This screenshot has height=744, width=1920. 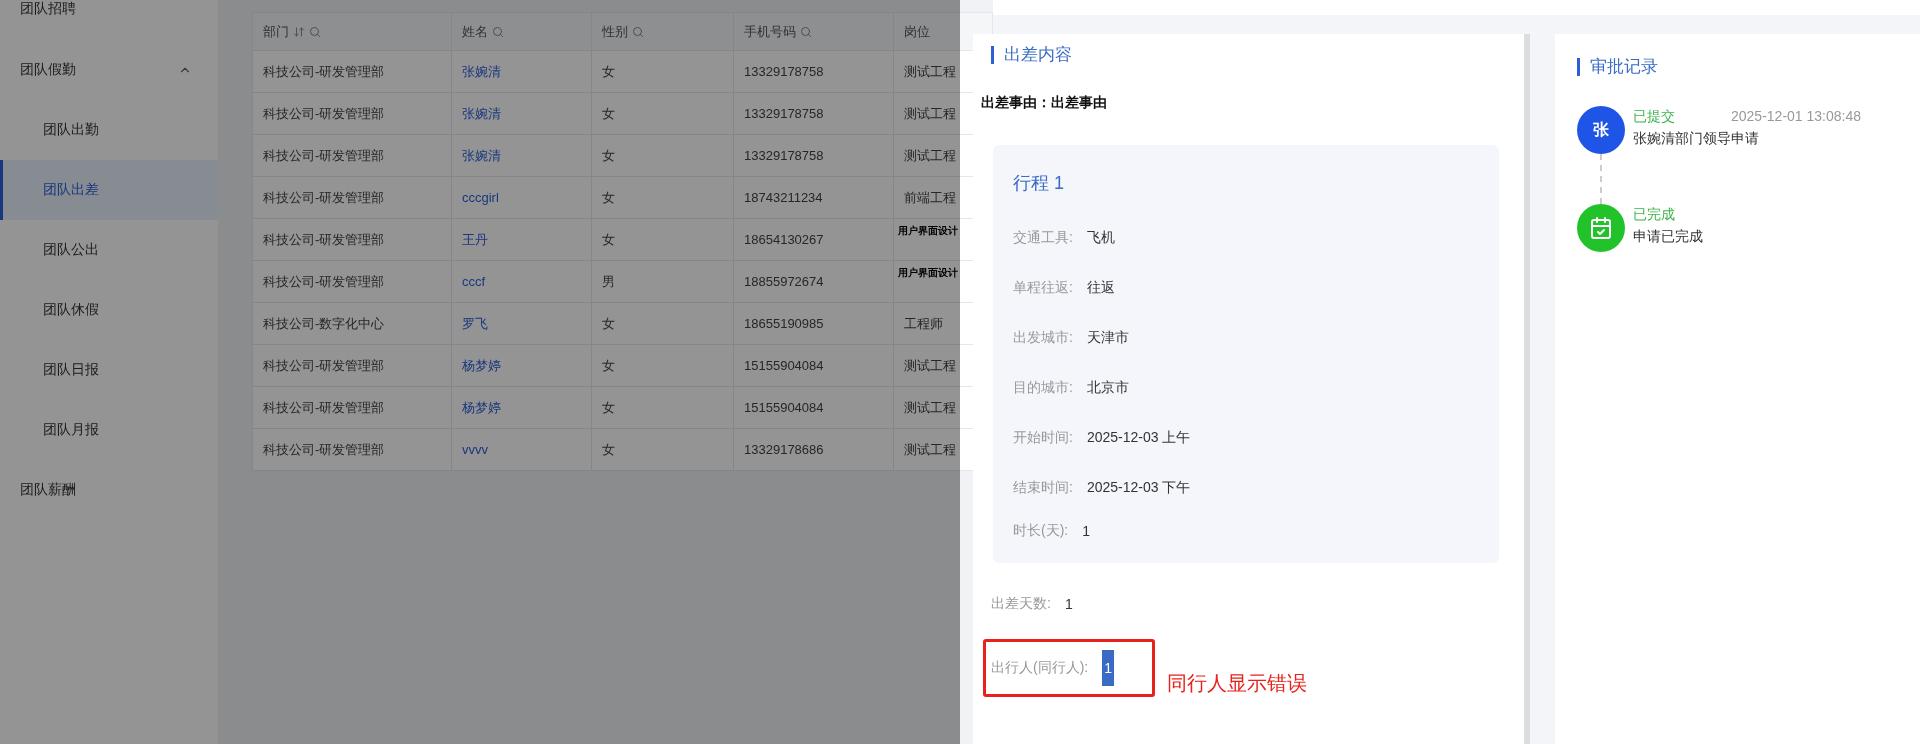 I want to click on section-title: 审批记录, so click(x=1748, y=67).